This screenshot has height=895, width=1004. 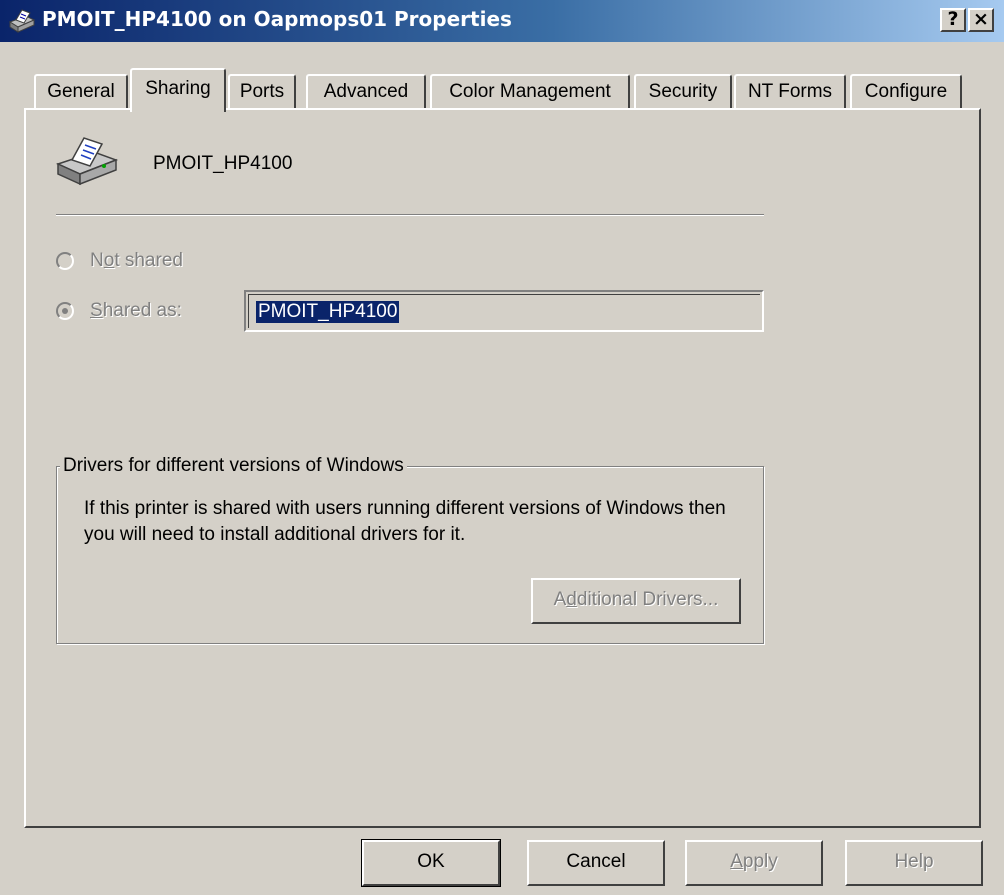 I want to click on tab-general: General, so click(x=81, y=92).